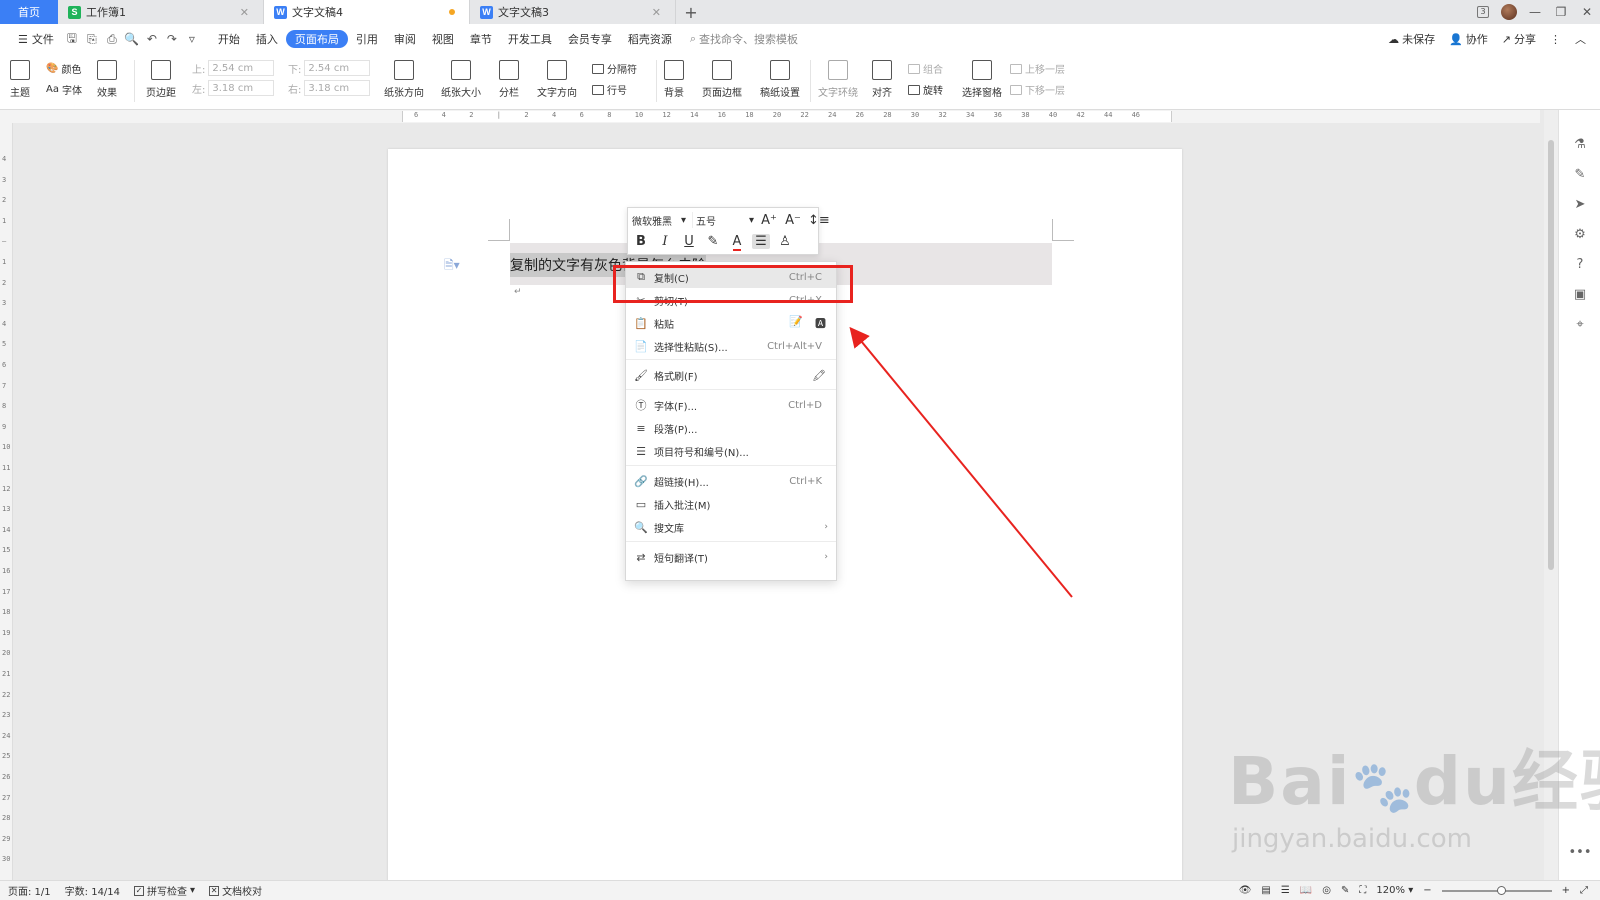  Describe the element at coordinates (92, 890) in the screenshot. I see `word-count: 字数: 14/14` at that location.